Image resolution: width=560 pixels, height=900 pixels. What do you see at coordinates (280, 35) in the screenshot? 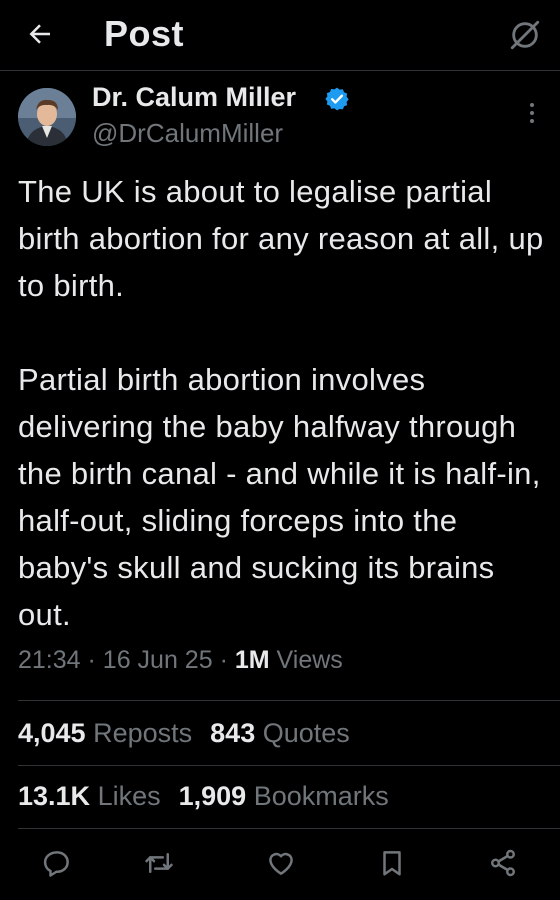
I see `top-bar: Post` at bounding box center [280, 35].